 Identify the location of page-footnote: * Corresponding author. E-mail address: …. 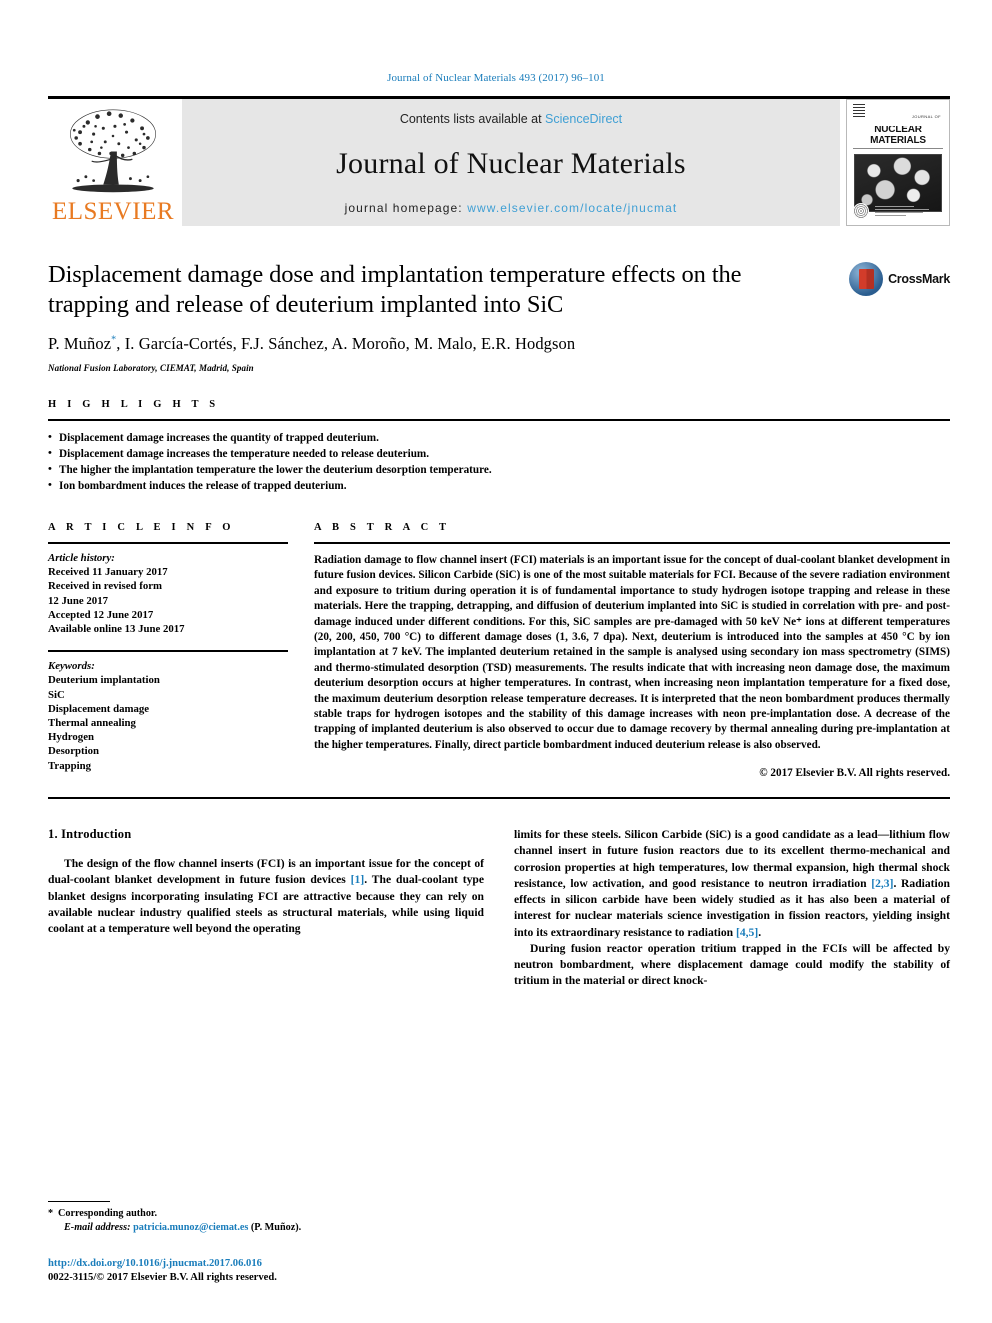
(268, 1243).